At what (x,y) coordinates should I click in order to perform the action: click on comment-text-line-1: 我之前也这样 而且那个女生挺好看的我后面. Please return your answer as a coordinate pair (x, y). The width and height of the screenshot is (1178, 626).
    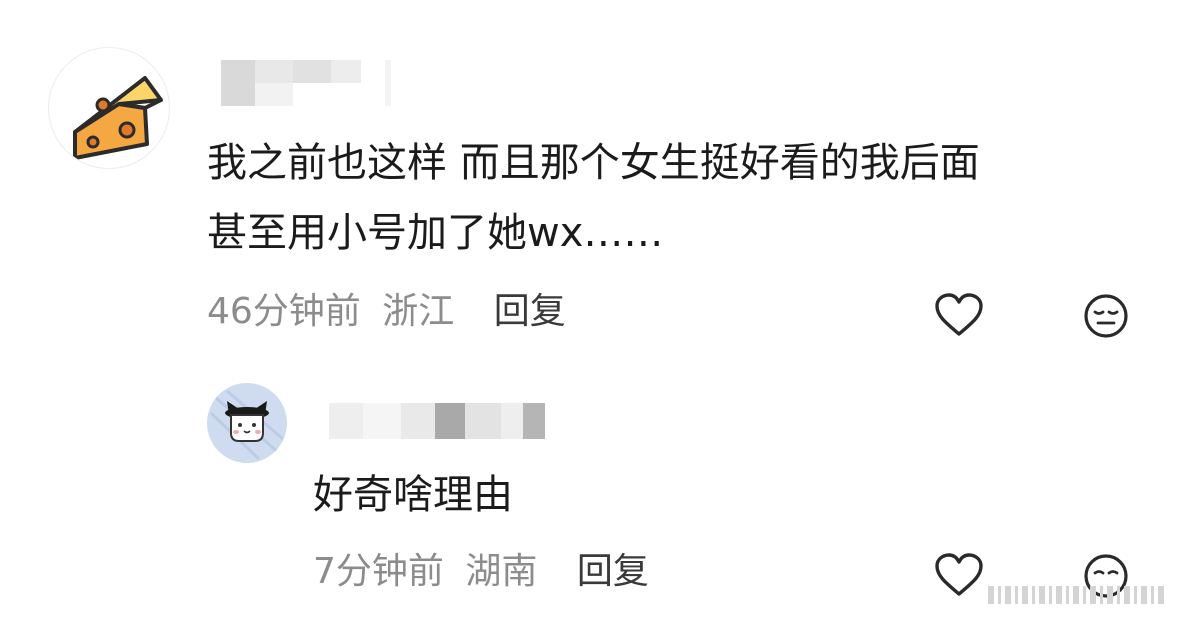
    Looking at the image, I should click on (593, 163).